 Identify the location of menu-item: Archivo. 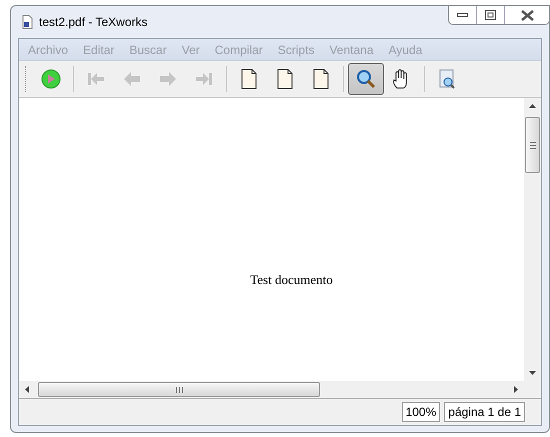
(48, 49).